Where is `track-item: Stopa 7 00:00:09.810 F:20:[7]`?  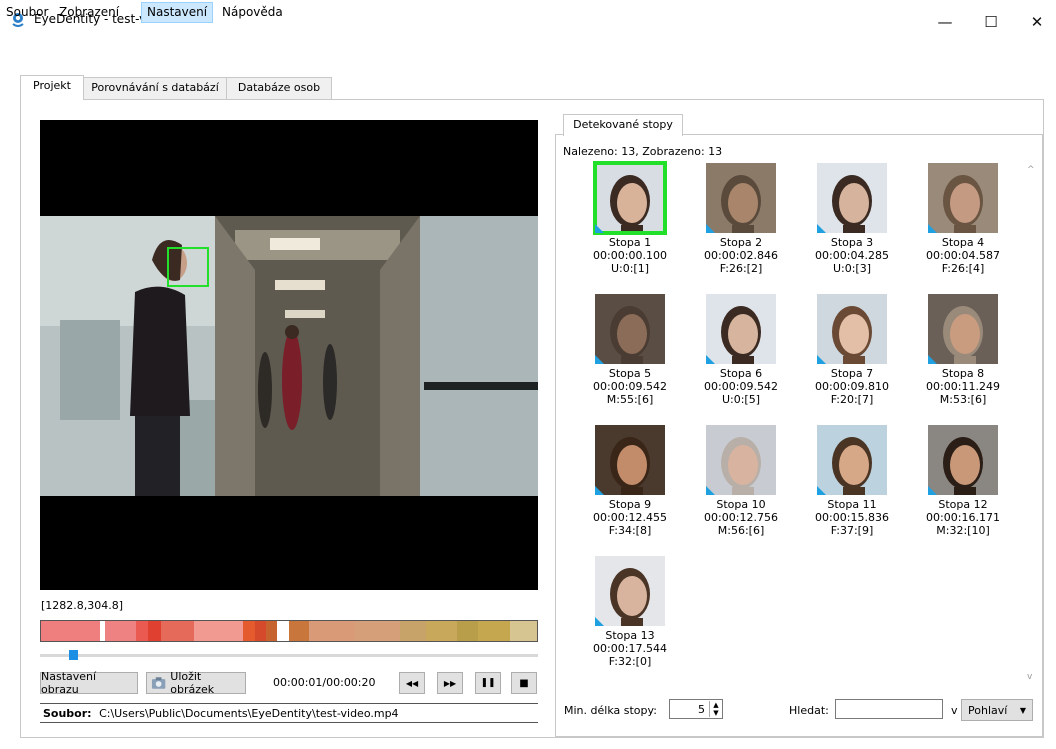 track-item: Stopa 7 00:00:09.810 F:20:[7] is located at coordinates (852, 350).